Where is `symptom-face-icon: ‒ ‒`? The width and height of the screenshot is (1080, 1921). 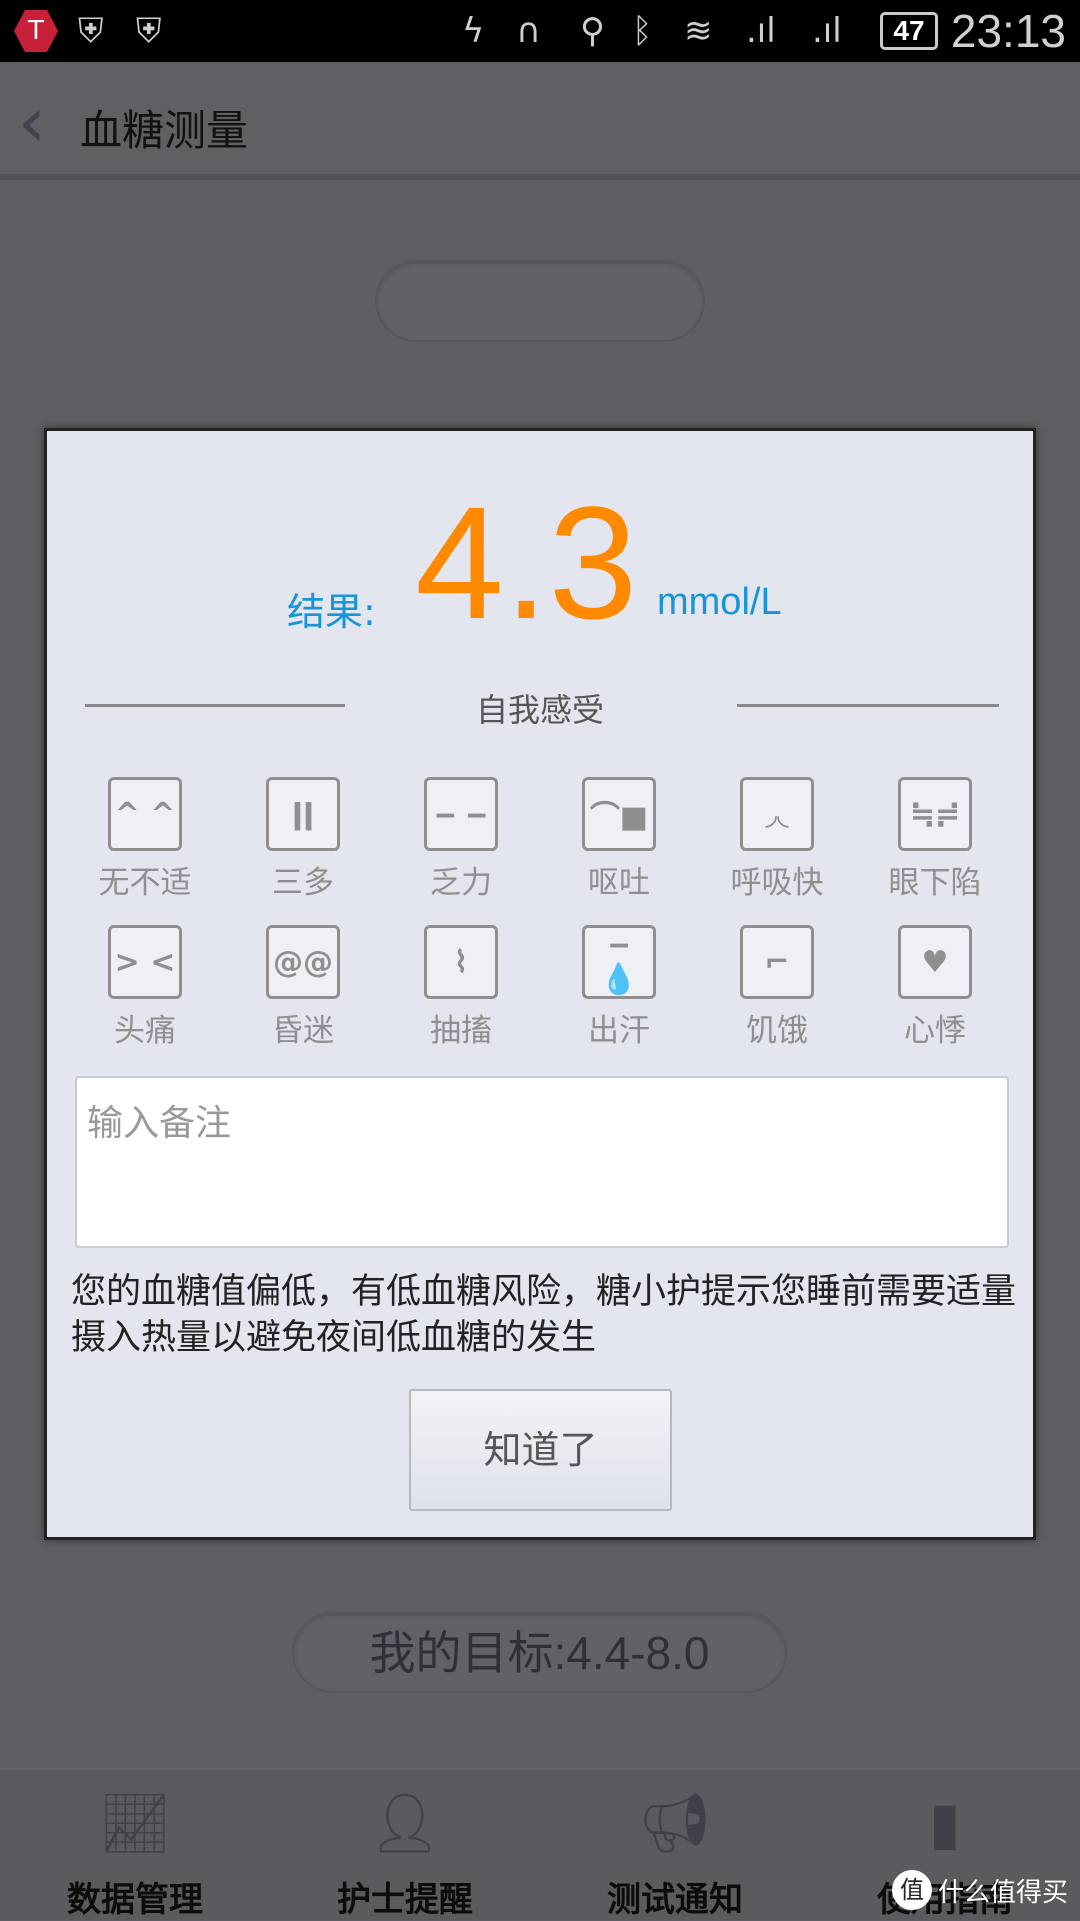
symptom-face-icon: ‒ ‒ is located at coordinates (461, 814).